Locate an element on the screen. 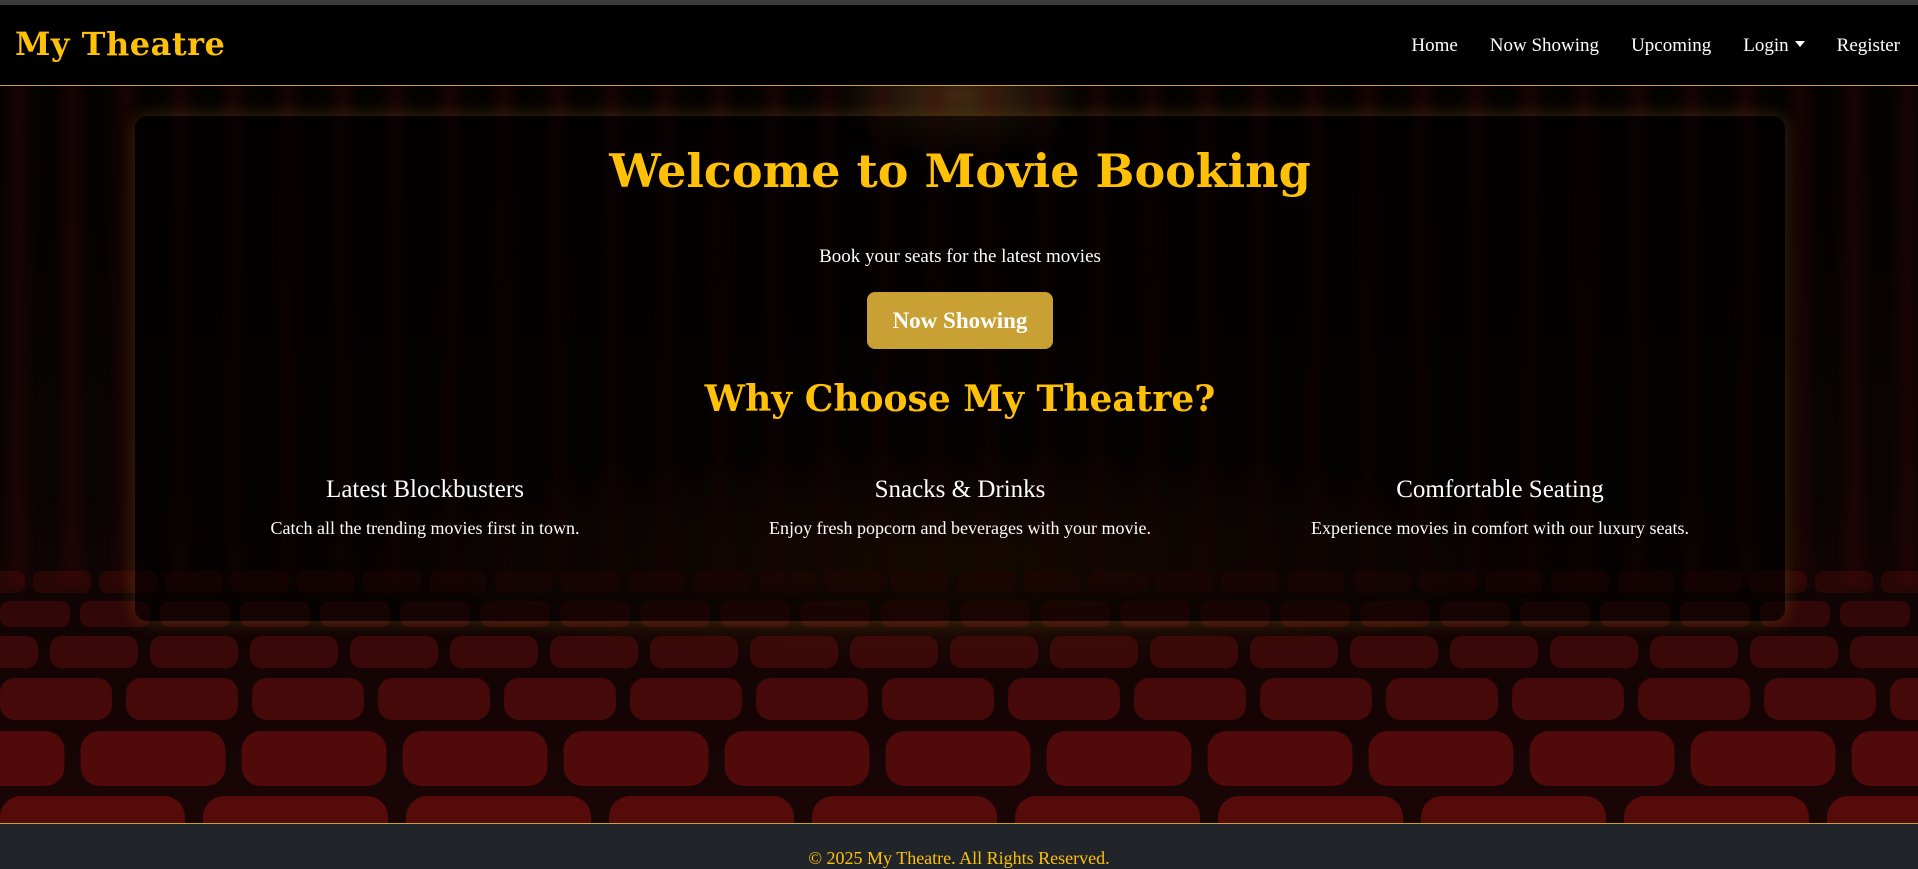 This screenshot has width=1918, height=869. feature-title: Snacks & Drinks is located at coordinates (960, 489).